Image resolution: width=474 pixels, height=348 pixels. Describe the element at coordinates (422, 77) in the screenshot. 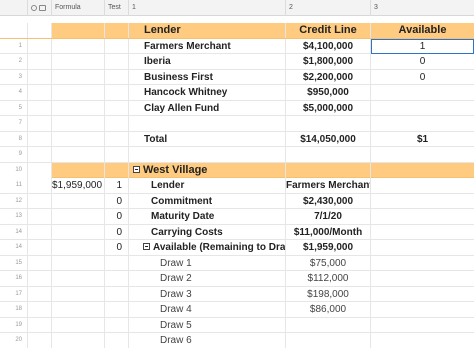

I see `col3-cell: 0` at that location.